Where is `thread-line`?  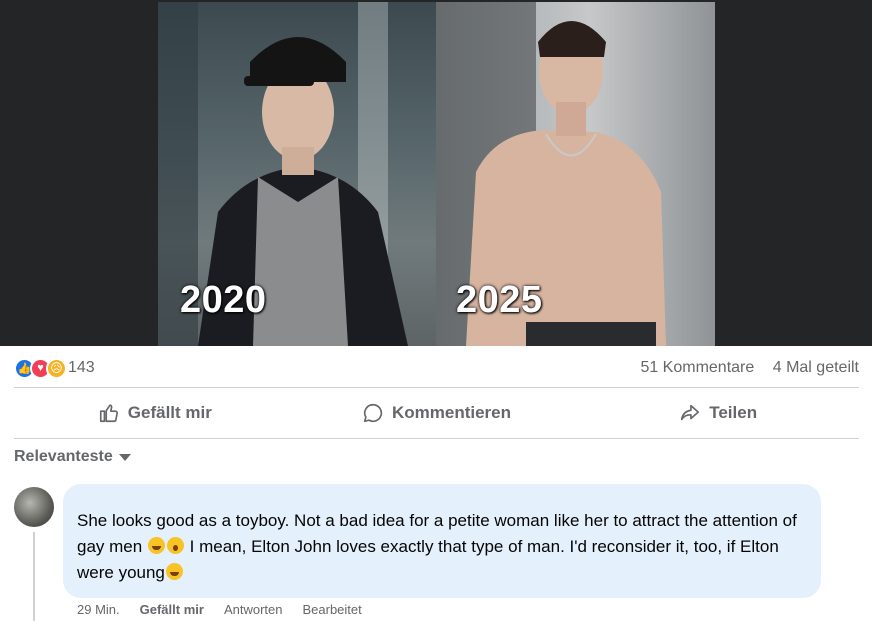
thread-line is located at coordinates (34, 576).